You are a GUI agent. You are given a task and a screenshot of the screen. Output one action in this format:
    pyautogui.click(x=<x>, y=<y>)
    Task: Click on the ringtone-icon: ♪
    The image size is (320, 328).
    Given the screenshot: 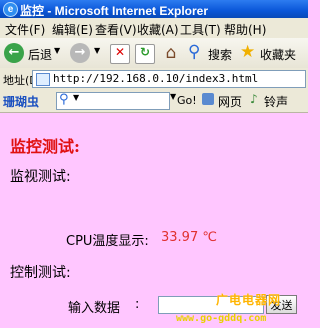 What is the action you would take?
    pyautogui.click(x=254, y=99)
    